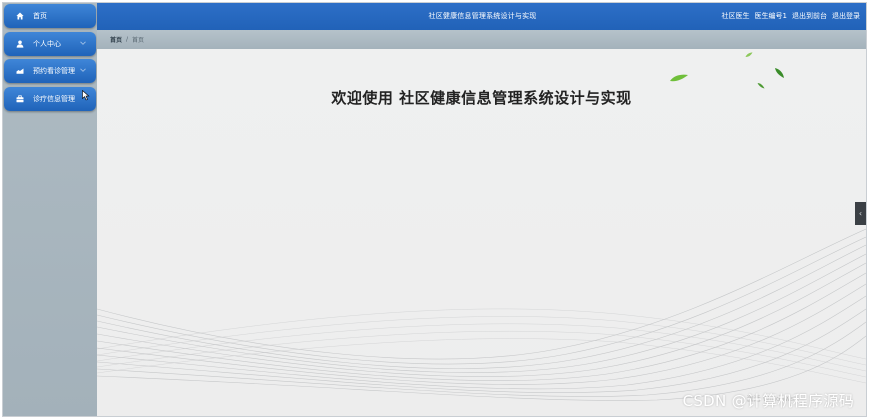 This screenshot has width=869, height=419. What do you see at coordinates (86, 95) in the screenshot?
I see `mouse-cursor-icon` at bounding box center [86, 95].